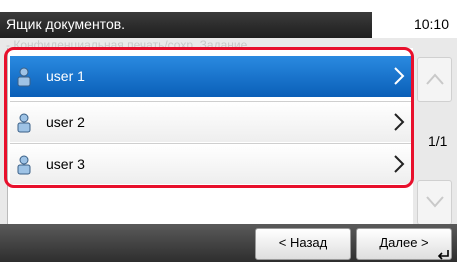 Image resolution: width=457 pixels, height=262 pixels. Describe the element at coordinates (211, 163) in the screenshot. I see `list-item-user-3: user 3` at that location.